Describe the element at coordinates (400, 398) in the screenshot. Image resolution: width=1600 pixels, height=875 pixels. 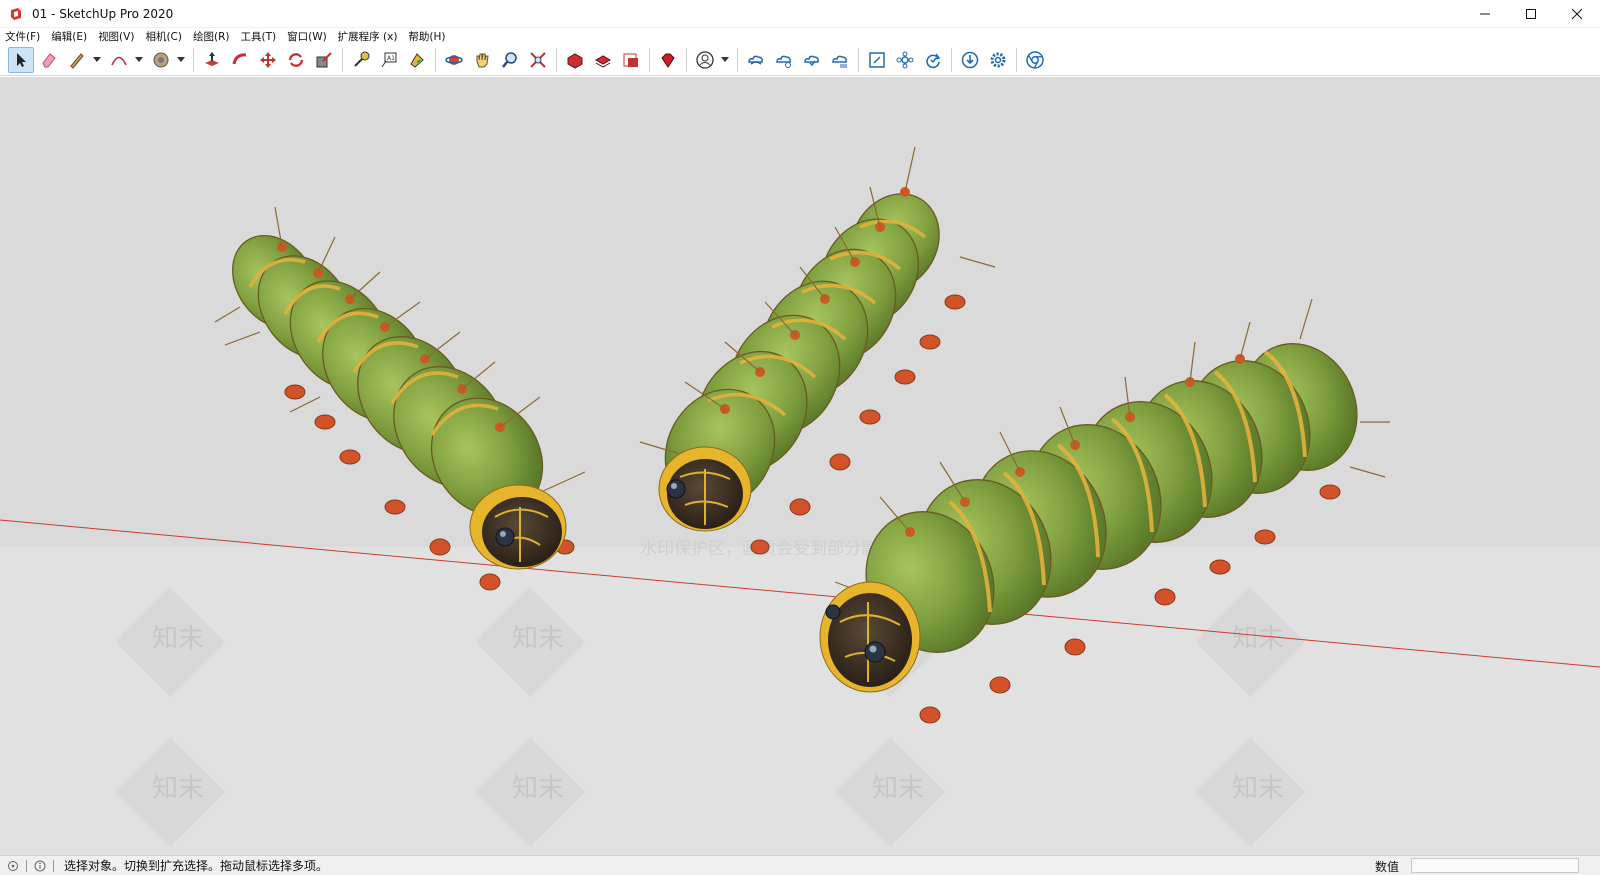
I see `caterpillar-model-left` at that location.